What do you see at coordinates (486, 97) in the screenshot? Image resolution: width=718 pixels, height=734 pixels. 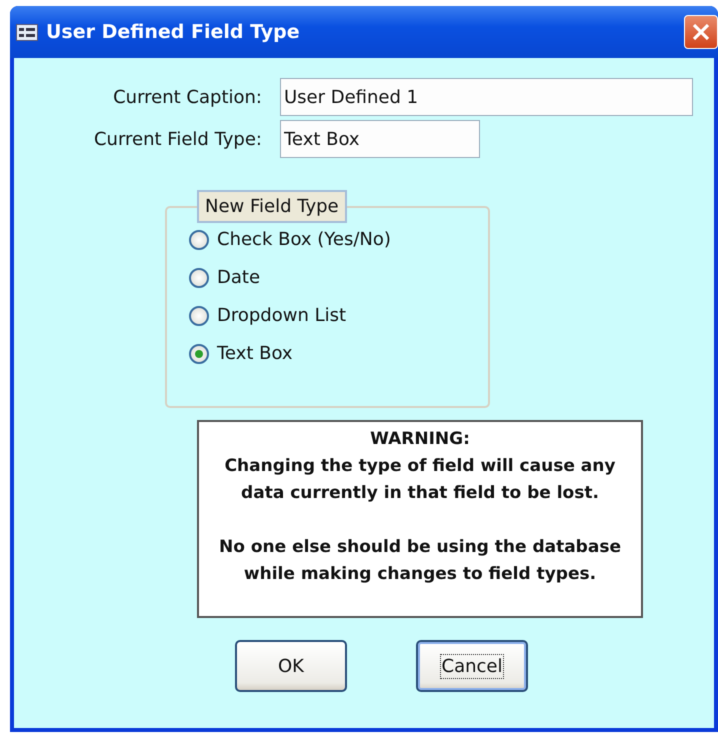 I see `text-field: User Defined 1` at bounding box center [486, 97].